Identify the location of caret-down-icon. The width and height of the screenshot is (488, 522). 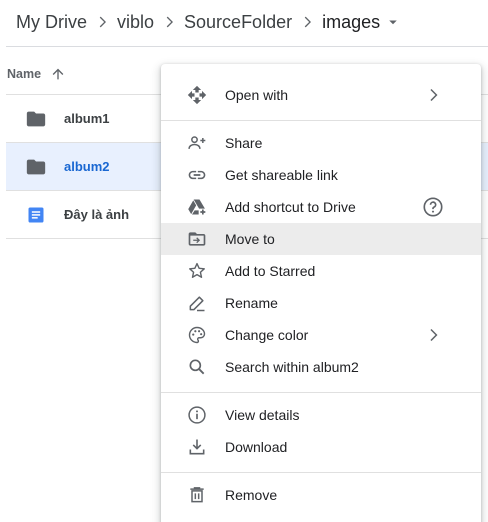
(393, 22).